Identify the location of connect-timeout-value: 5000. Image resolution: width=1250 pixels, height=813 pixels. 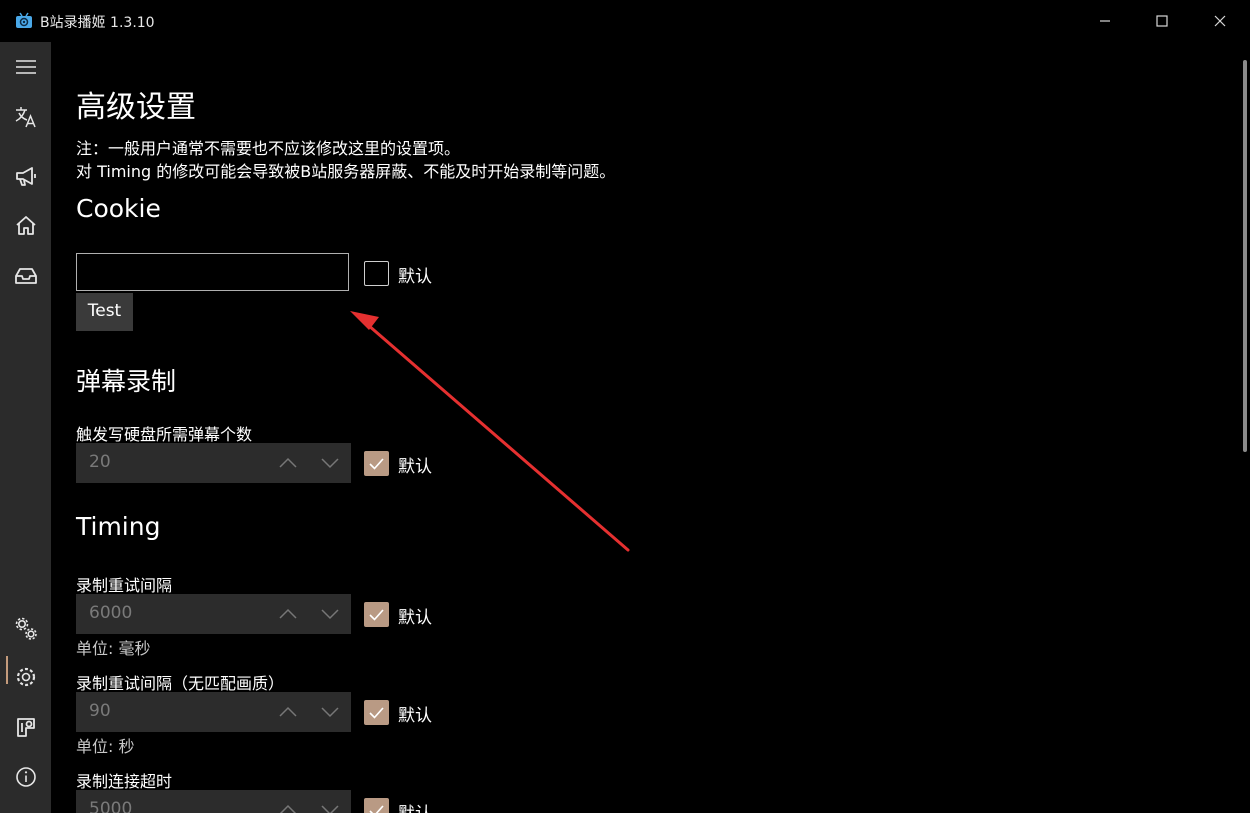
(111, 806).